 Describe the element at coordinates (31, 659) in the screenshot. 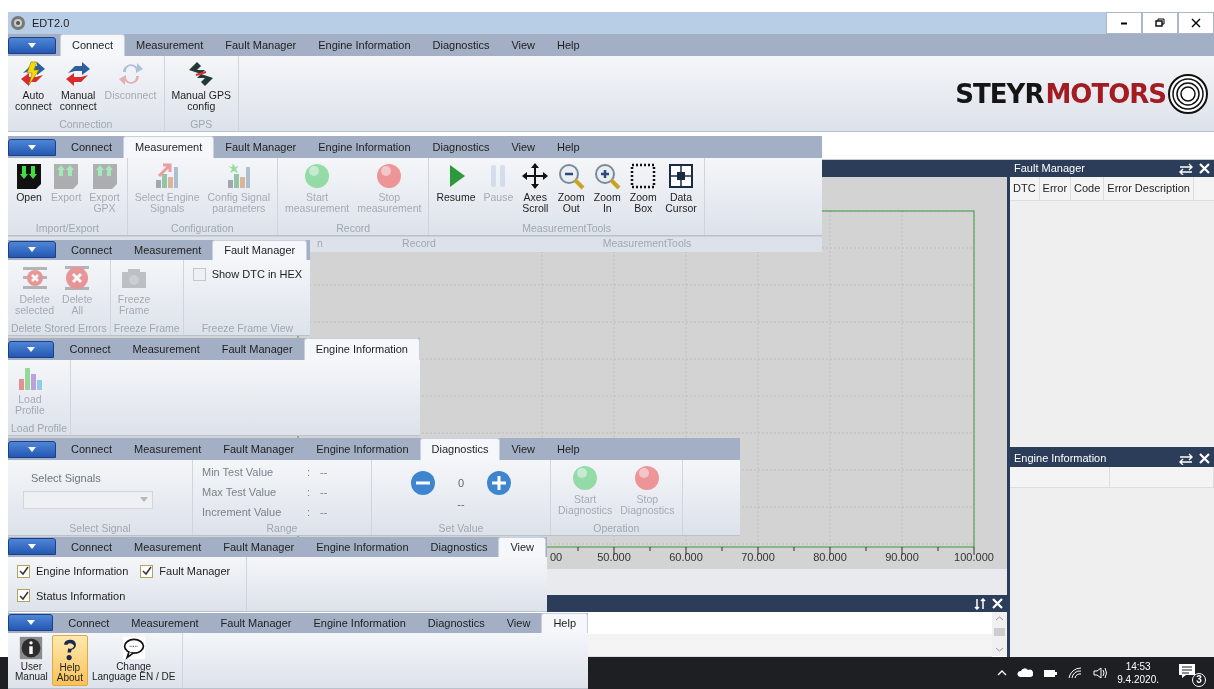

I see `ribbon-button: User Manual` at that location.